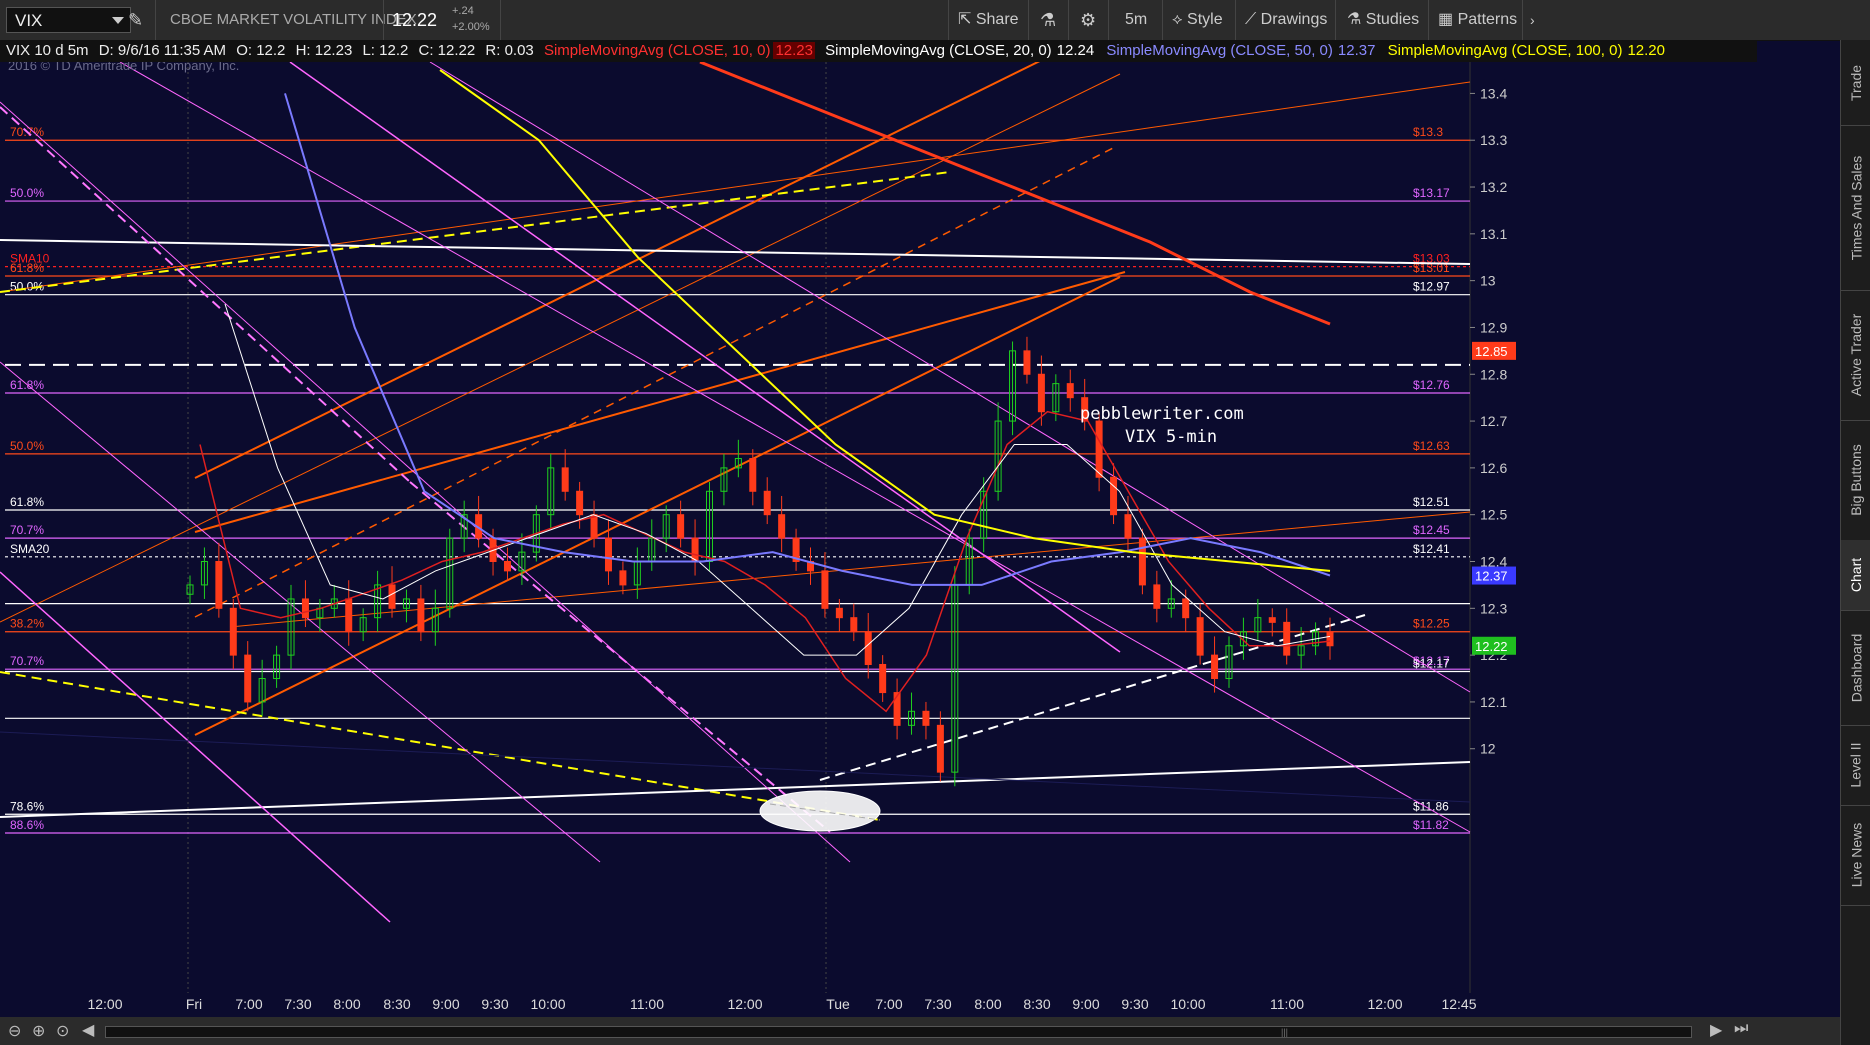 The height and width of the screenshot is (1045, 1870). Describe the element at coordinates (1493, 608) in the screenshot. I see `y-tick-label: 12.3` at that location.